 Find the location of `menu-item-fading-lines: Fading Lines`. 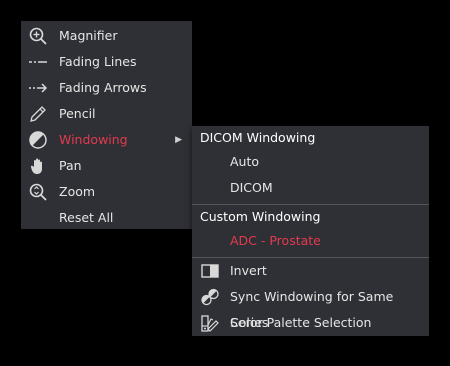

menu-item-fading-lines: Fading Lines is located at coordinates (106, 62).